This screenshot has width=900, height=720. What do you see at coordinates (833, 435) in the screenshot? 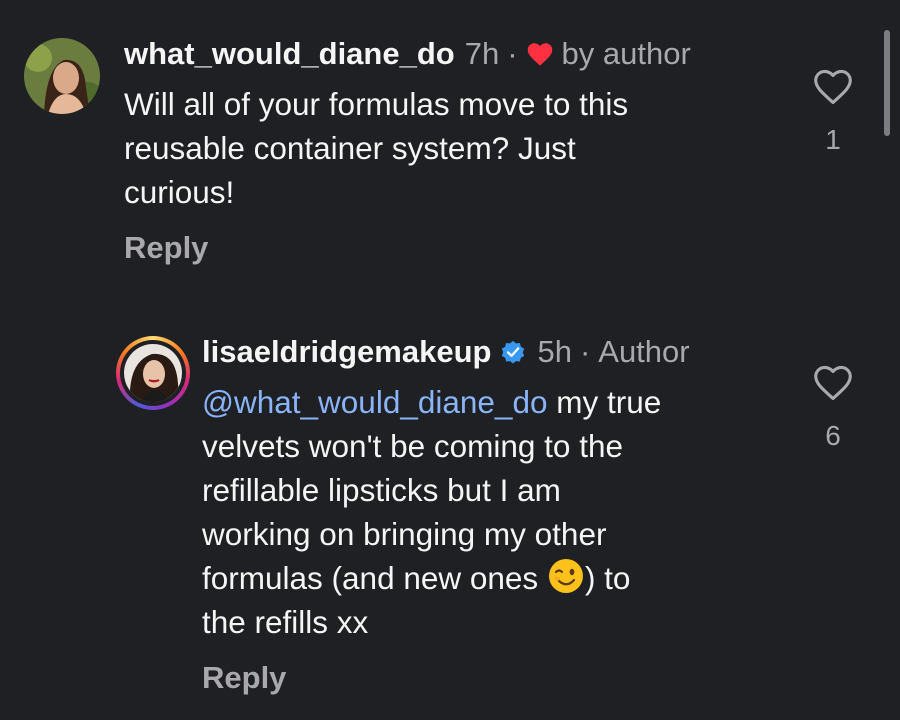
I see `like-count: 6` at bounding box center [833, 435].